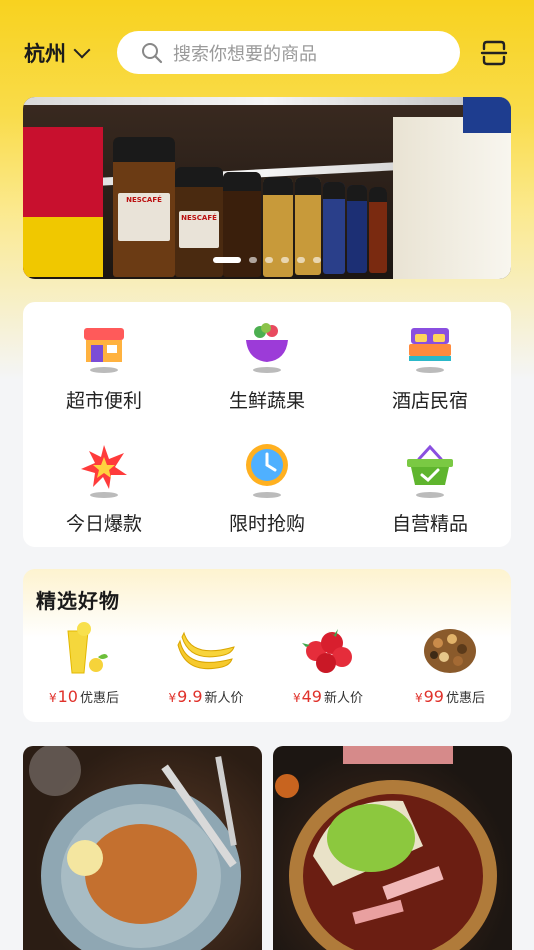  Describe the element at coordinates (45, 54) in the screenshot. I see `city-label: 杭州` at that location.